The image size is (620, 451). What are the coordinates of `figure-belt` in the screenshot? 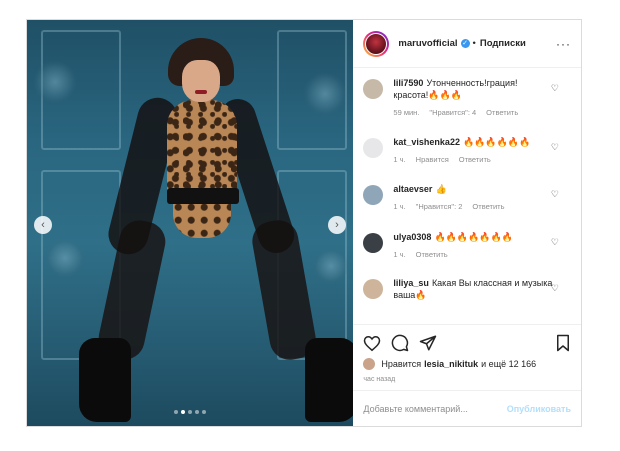 It's located at (203, 196).